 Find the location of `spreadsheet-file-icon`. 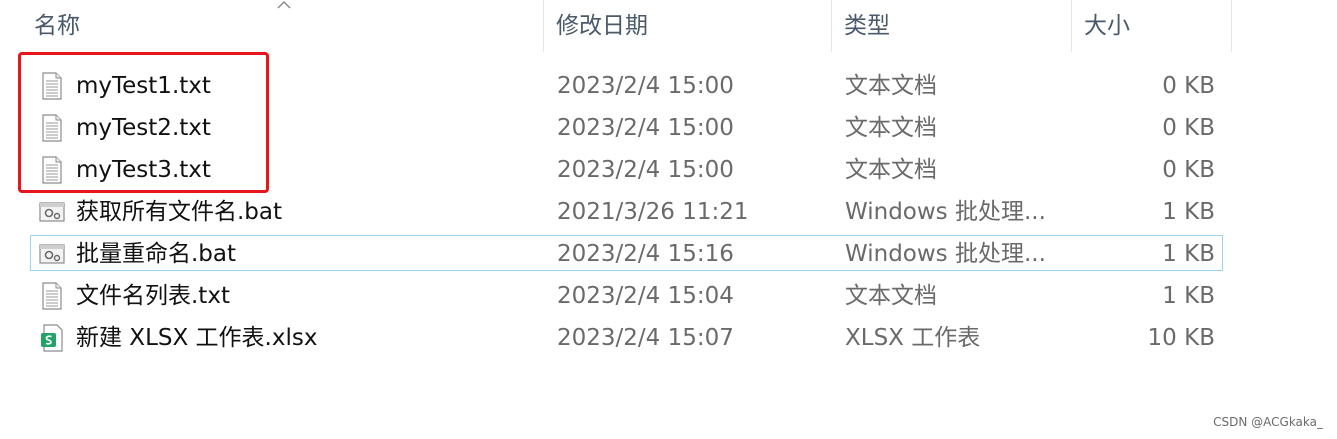

spreadsheet-file-icon is located at coordinates (52, 338).